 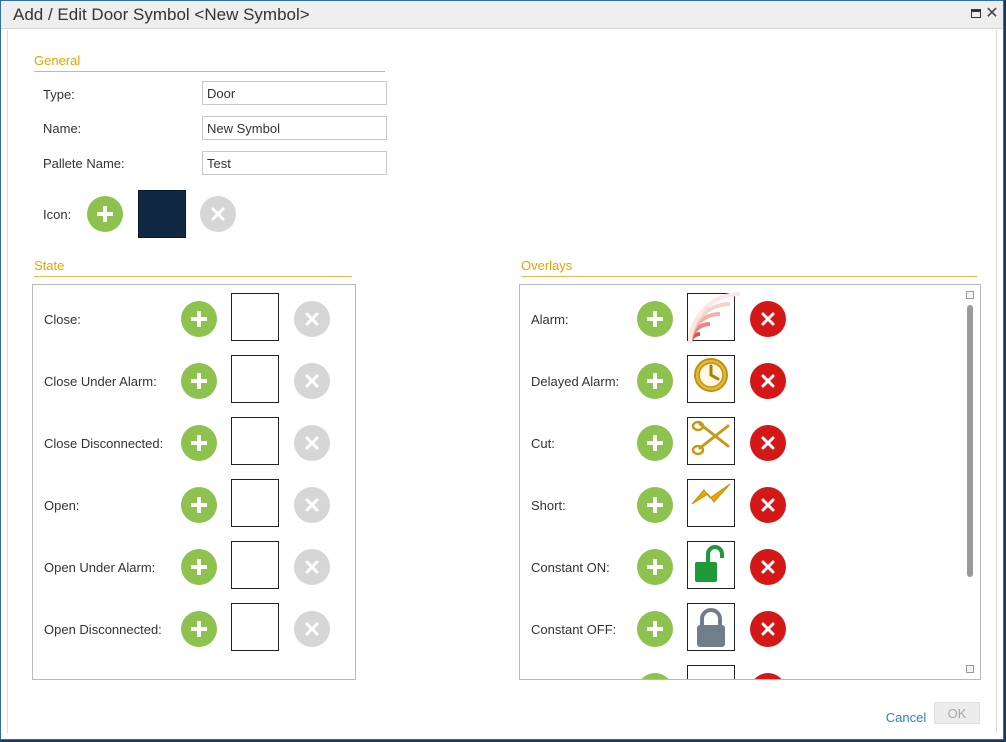 What do you see at coordinates (575, 381) in the screenshot?
I see `overlay-delayed-alarm-label: Delayed Alarm:` at bounding box center [575, 381].